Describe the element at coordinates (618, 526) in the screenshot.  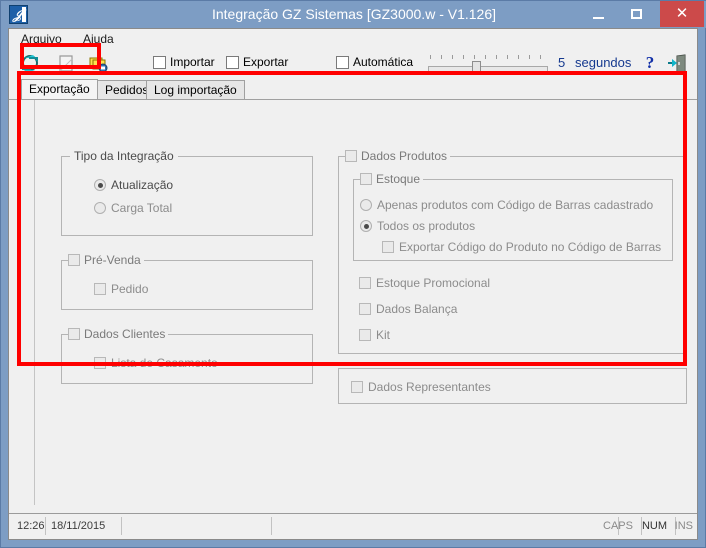
I see `status-caps: CAPS` at that location.